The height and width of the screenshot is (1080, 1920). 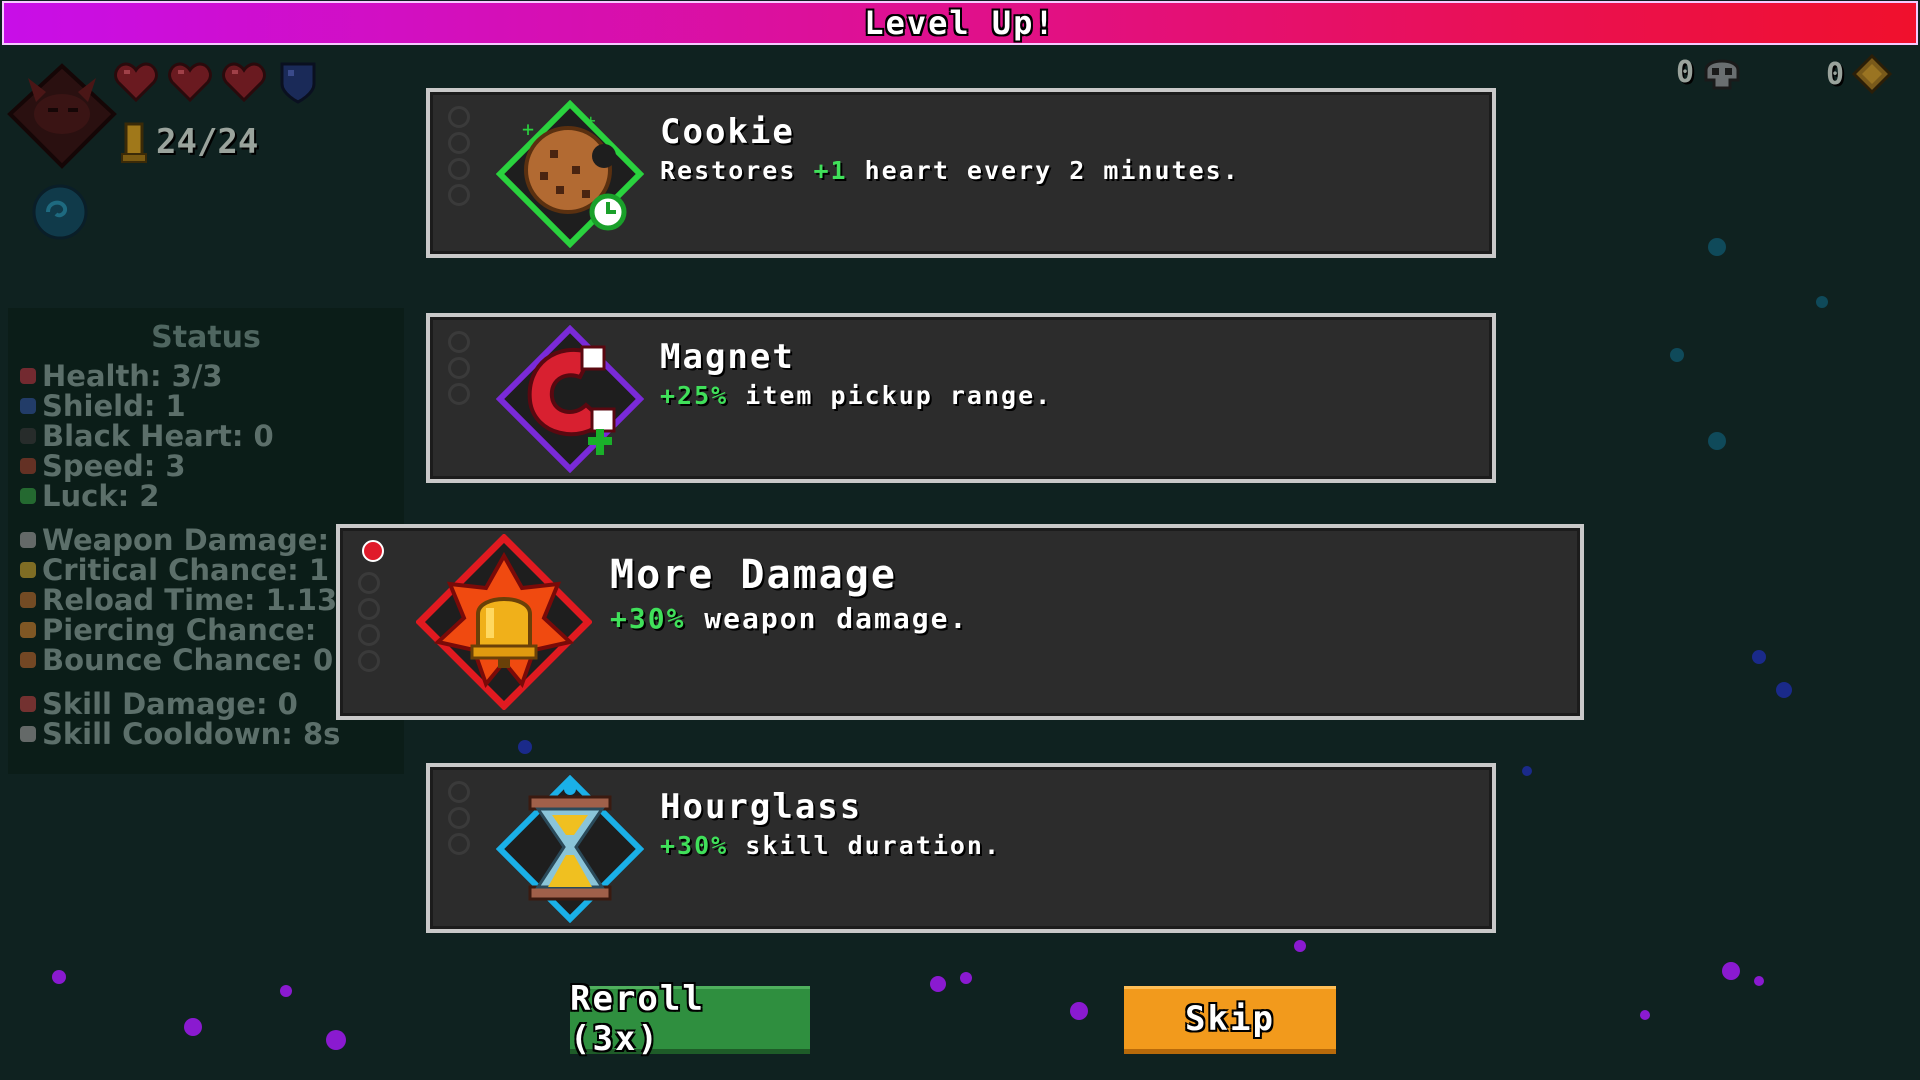 What do you see at coordinates (217, 82) in the screenshot?
I see `health-bar` at bounding box center [217, 82].